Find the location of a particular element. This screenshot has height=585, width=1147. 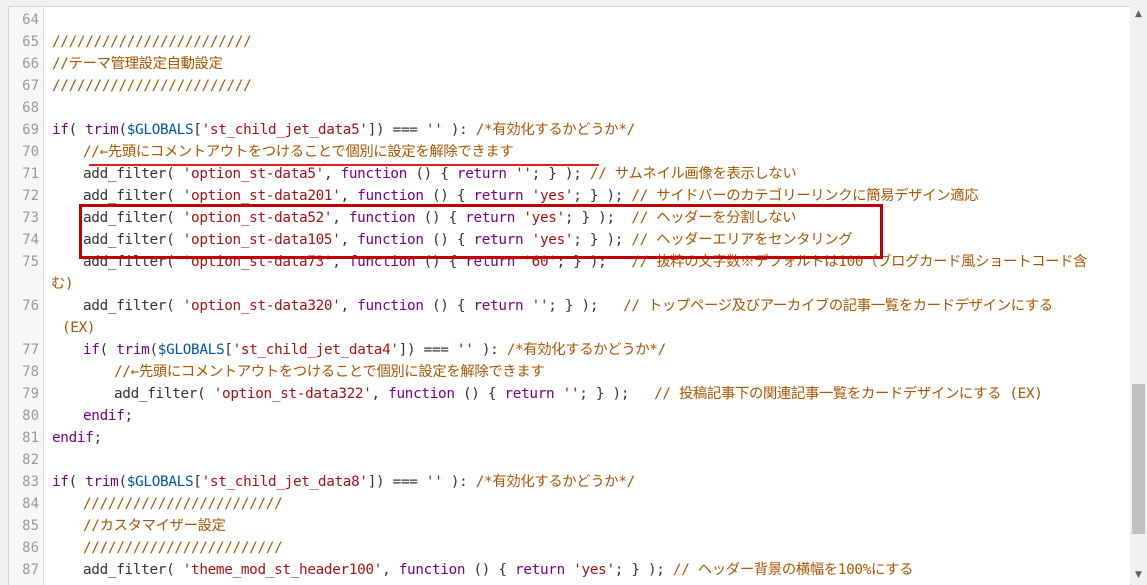

code-token: //////////////////////// is located at coordinates (152, 42).